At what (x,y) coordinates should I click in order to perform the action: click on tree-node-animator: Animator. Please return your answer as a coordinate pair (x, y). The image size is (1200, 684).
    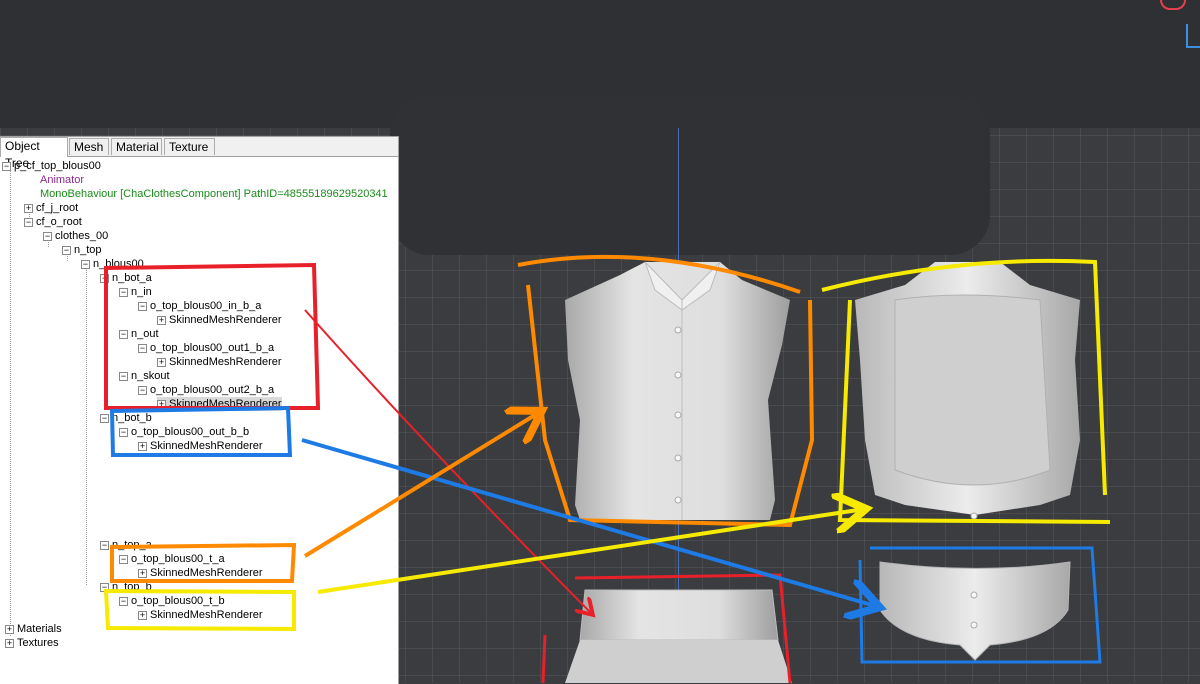
    Looking at the image, I should click on (62, 180).